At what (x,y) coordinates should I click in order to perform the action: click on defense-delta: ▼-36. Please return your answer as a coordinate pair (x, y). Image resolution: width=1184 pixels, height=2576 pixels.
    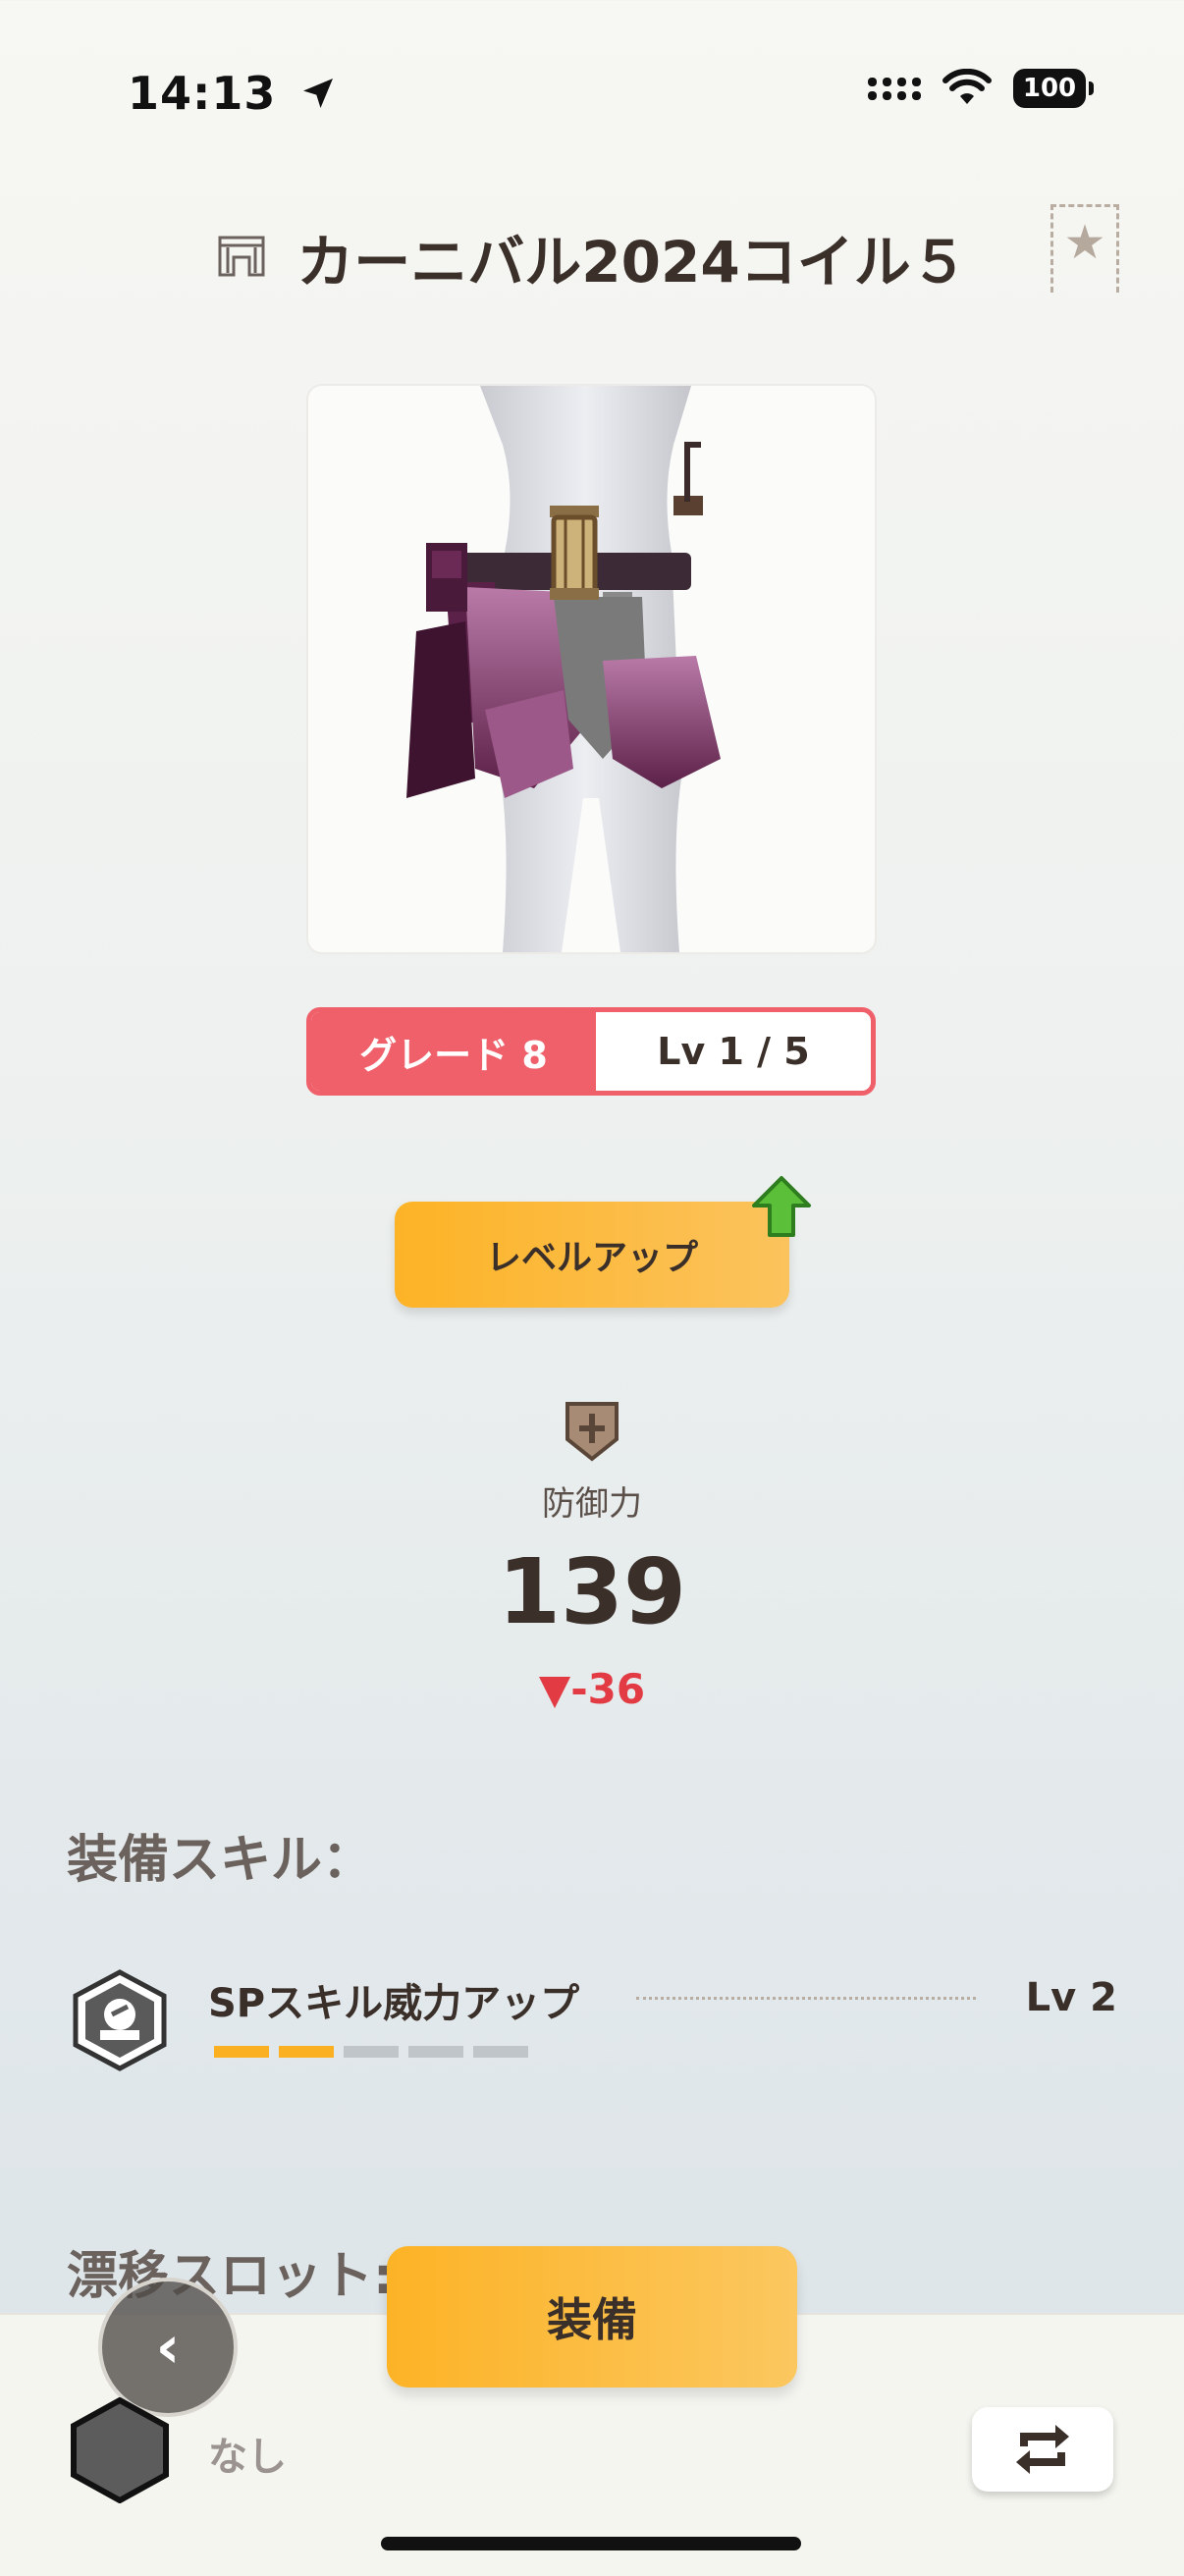
    Looking at the image, I should click on (592, 1689).